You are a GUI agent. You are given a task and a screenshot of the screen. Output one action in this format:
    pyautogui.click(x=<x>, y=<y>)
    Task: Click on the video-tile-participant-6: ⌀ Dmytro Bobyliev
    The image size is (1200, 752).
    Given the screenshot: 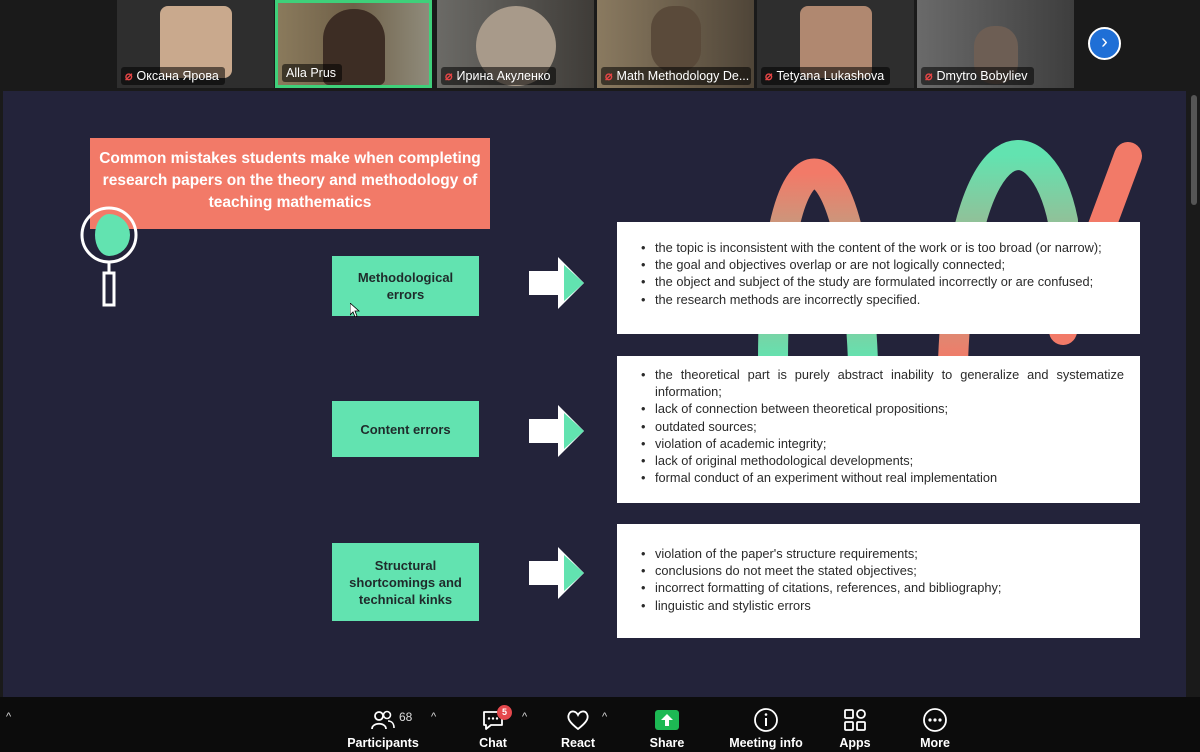 What is the action you would take?
    pyautogui.click(x=995, y=44)
    